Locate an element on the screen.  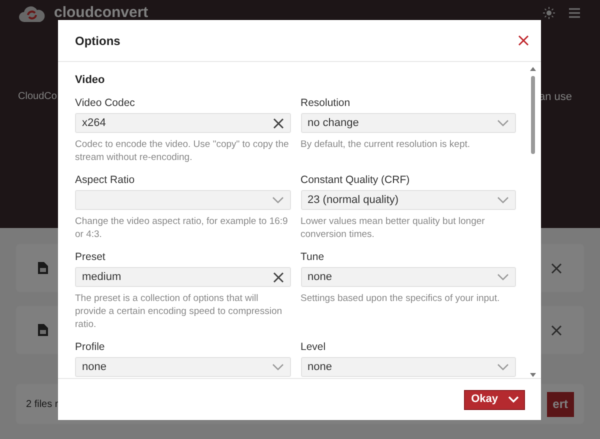
menu-icon is located at coordinates (574, 13).